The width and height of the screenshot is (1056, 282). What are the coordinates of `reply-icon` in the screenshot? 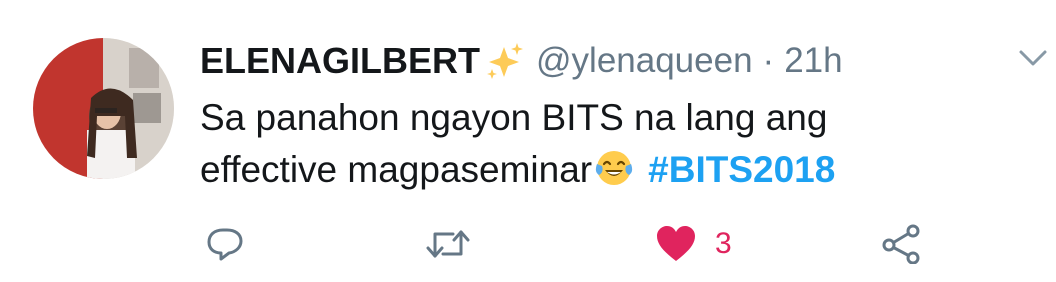 It's located at (225, 244).